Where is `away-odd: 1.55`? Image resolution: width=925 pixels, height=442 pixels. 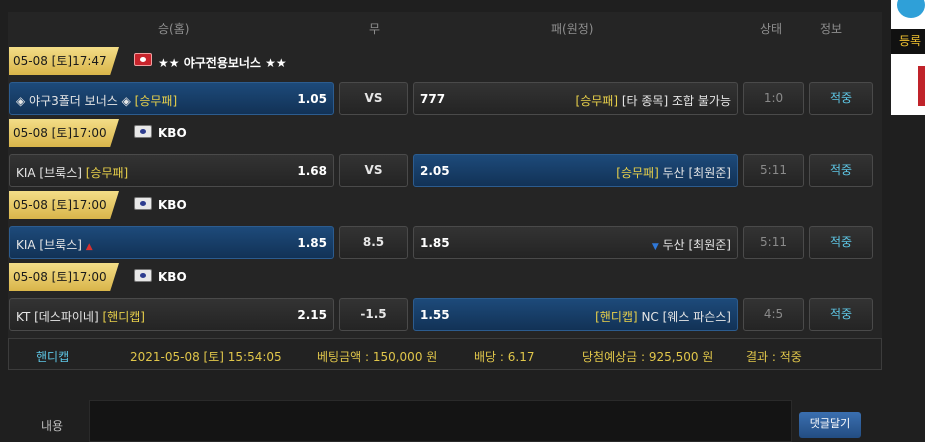
away-odd: 1.55 is located at coordinates (435, 315).